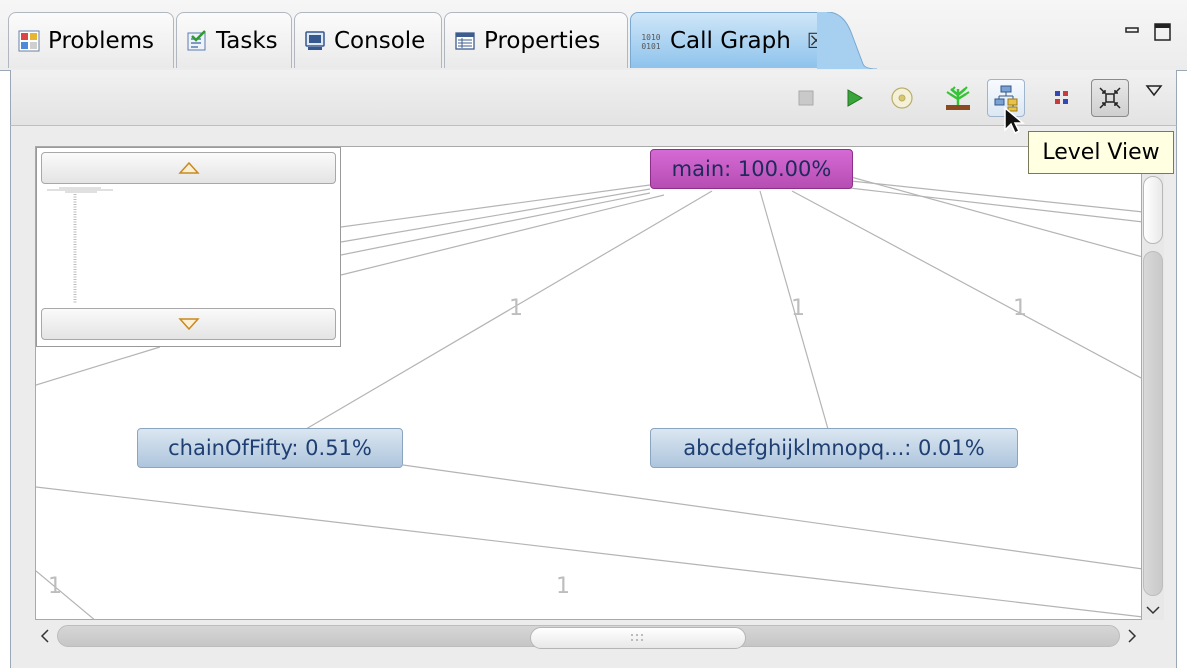 Image resolution: width=1187 pixels, height=668 pixels. I want to click on node-main-label: main: 100.00%, so click(751, 169).